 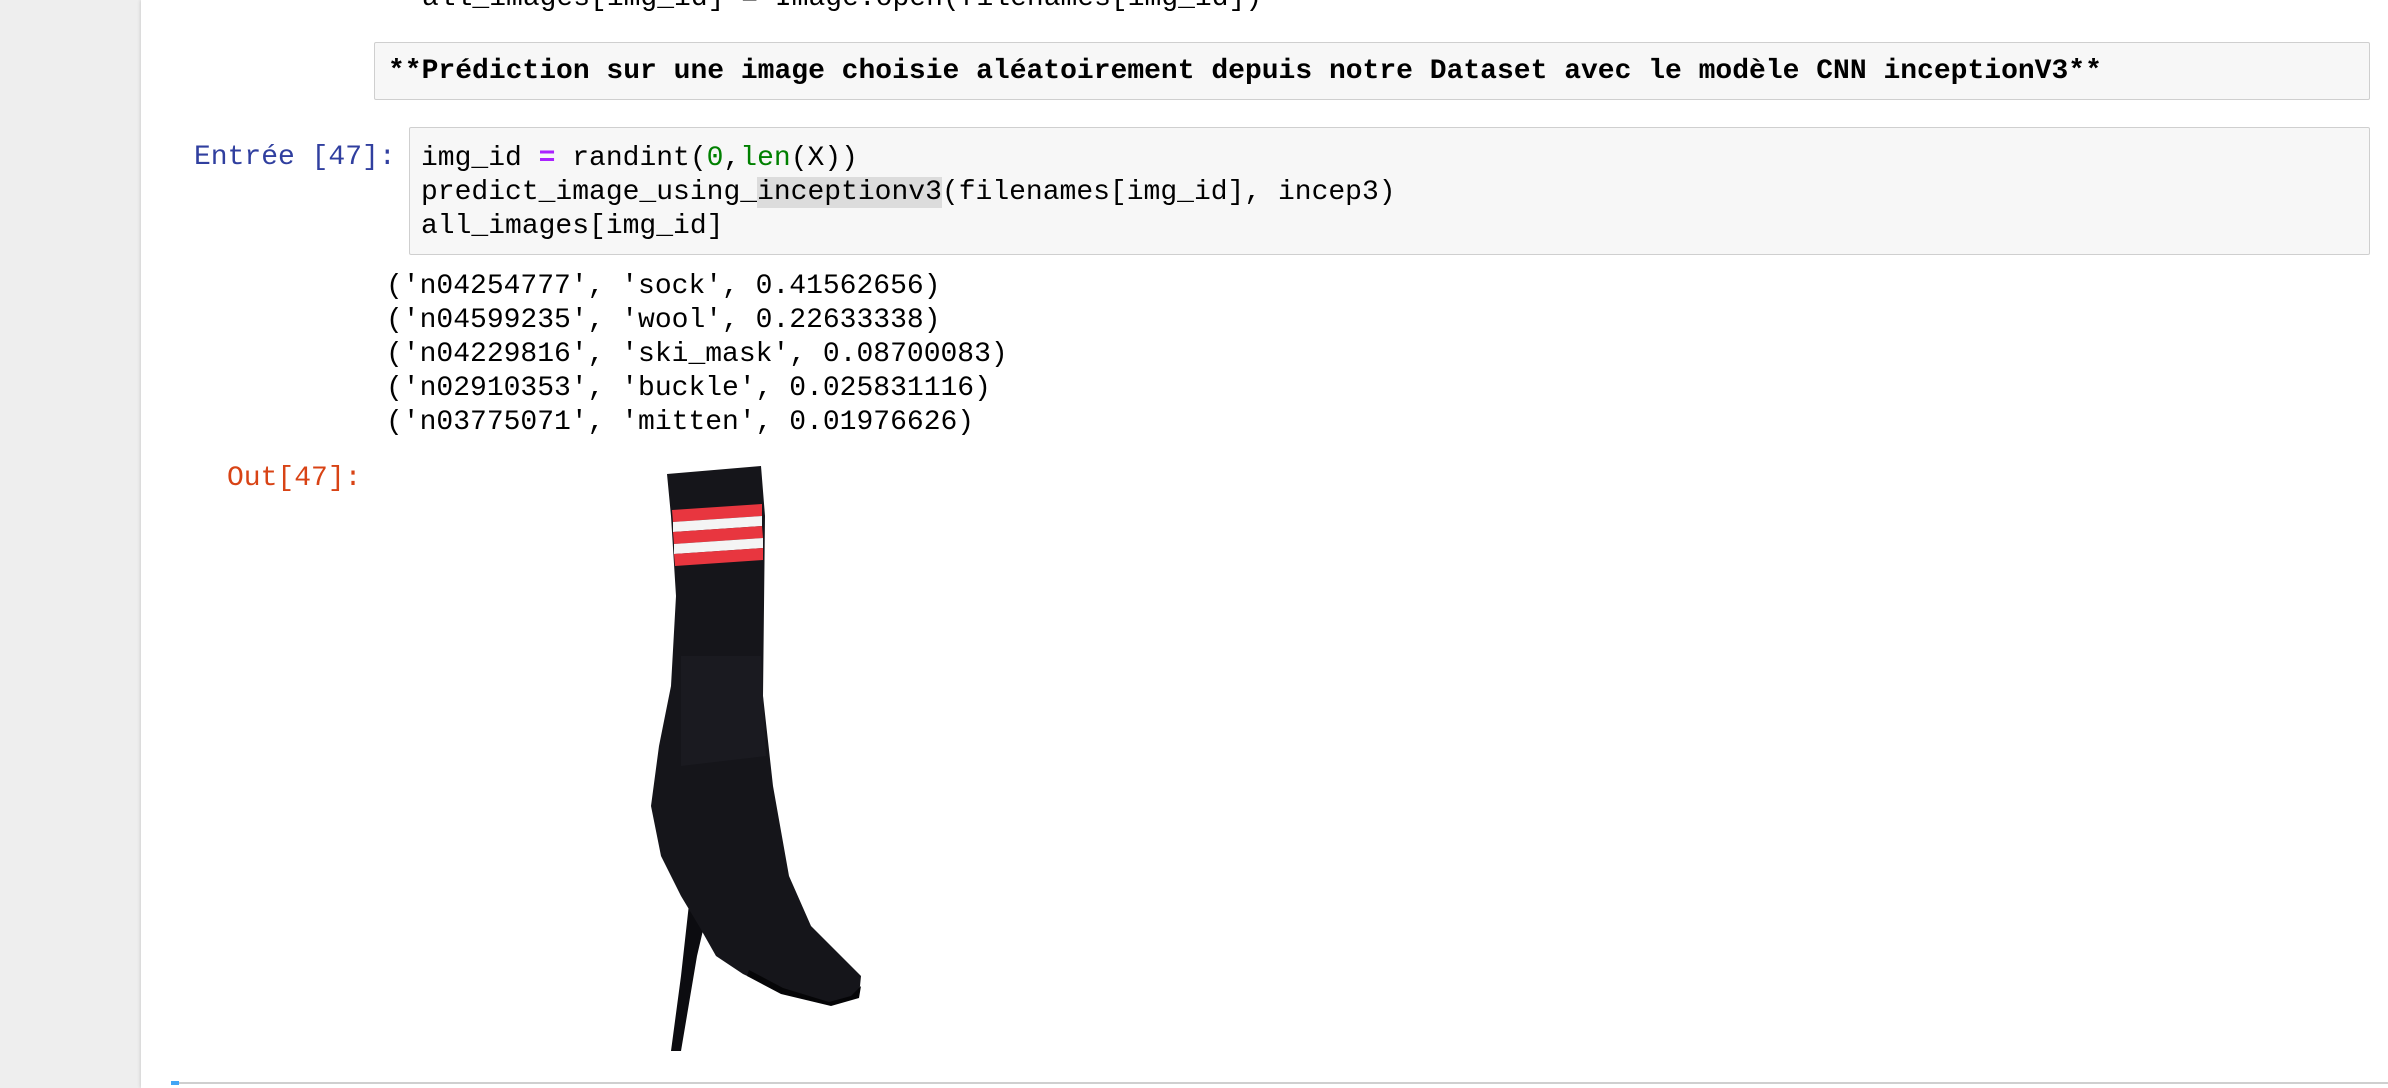 I want to click on stdout-line: ('n03775071', 'mitten', 0.01976626), so click(x=680, y=422).